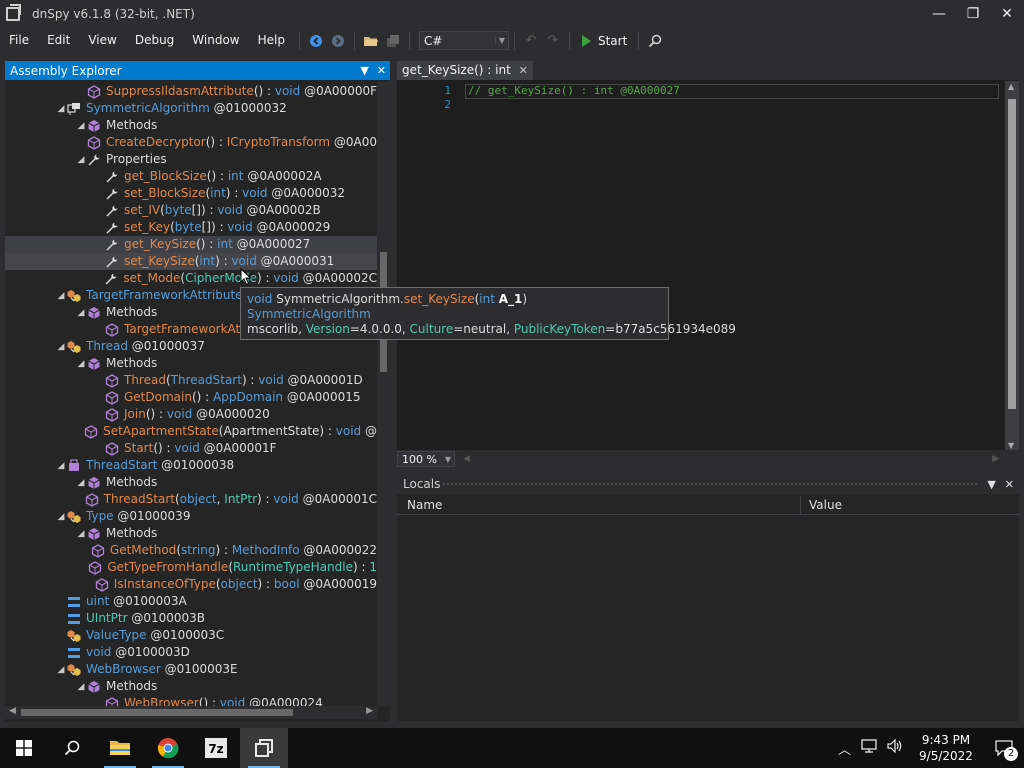 This screenshot has height=768, width=1024. Describe the element at coordinates (154, 40) in the screenshot. I see `menu-debug: Debug` at that location.